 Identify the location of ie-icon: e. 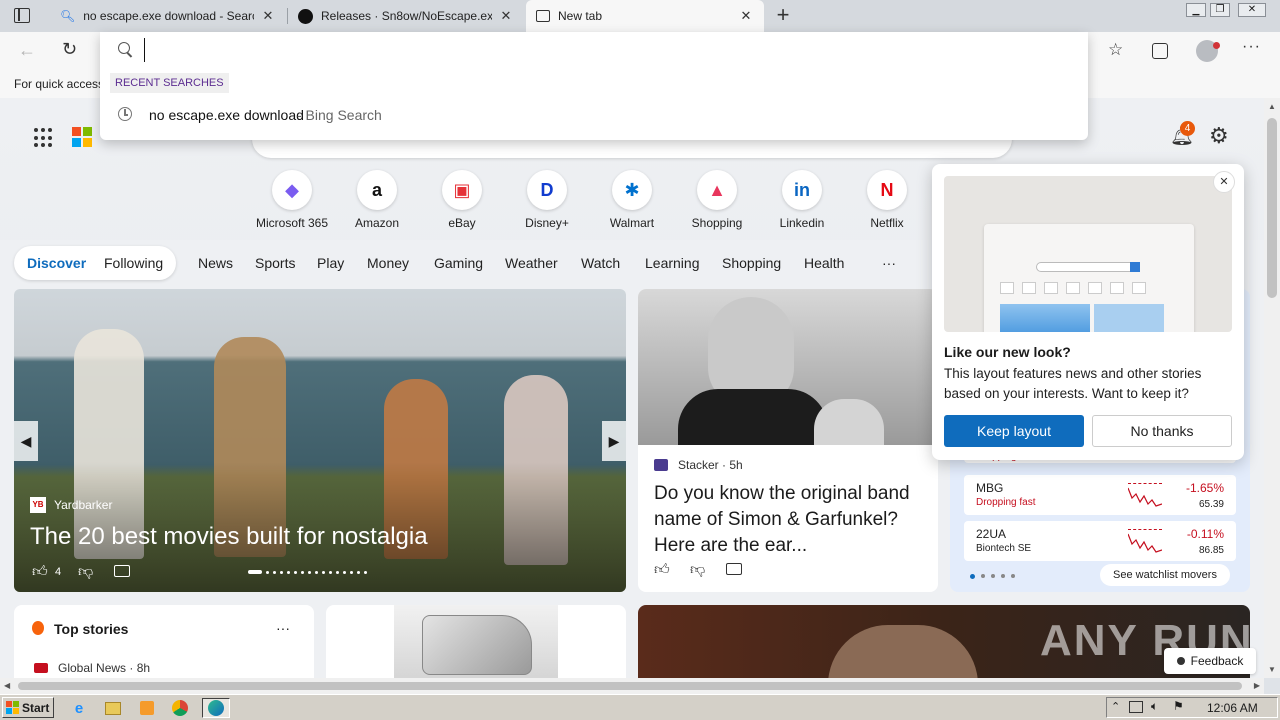
(79, 708).